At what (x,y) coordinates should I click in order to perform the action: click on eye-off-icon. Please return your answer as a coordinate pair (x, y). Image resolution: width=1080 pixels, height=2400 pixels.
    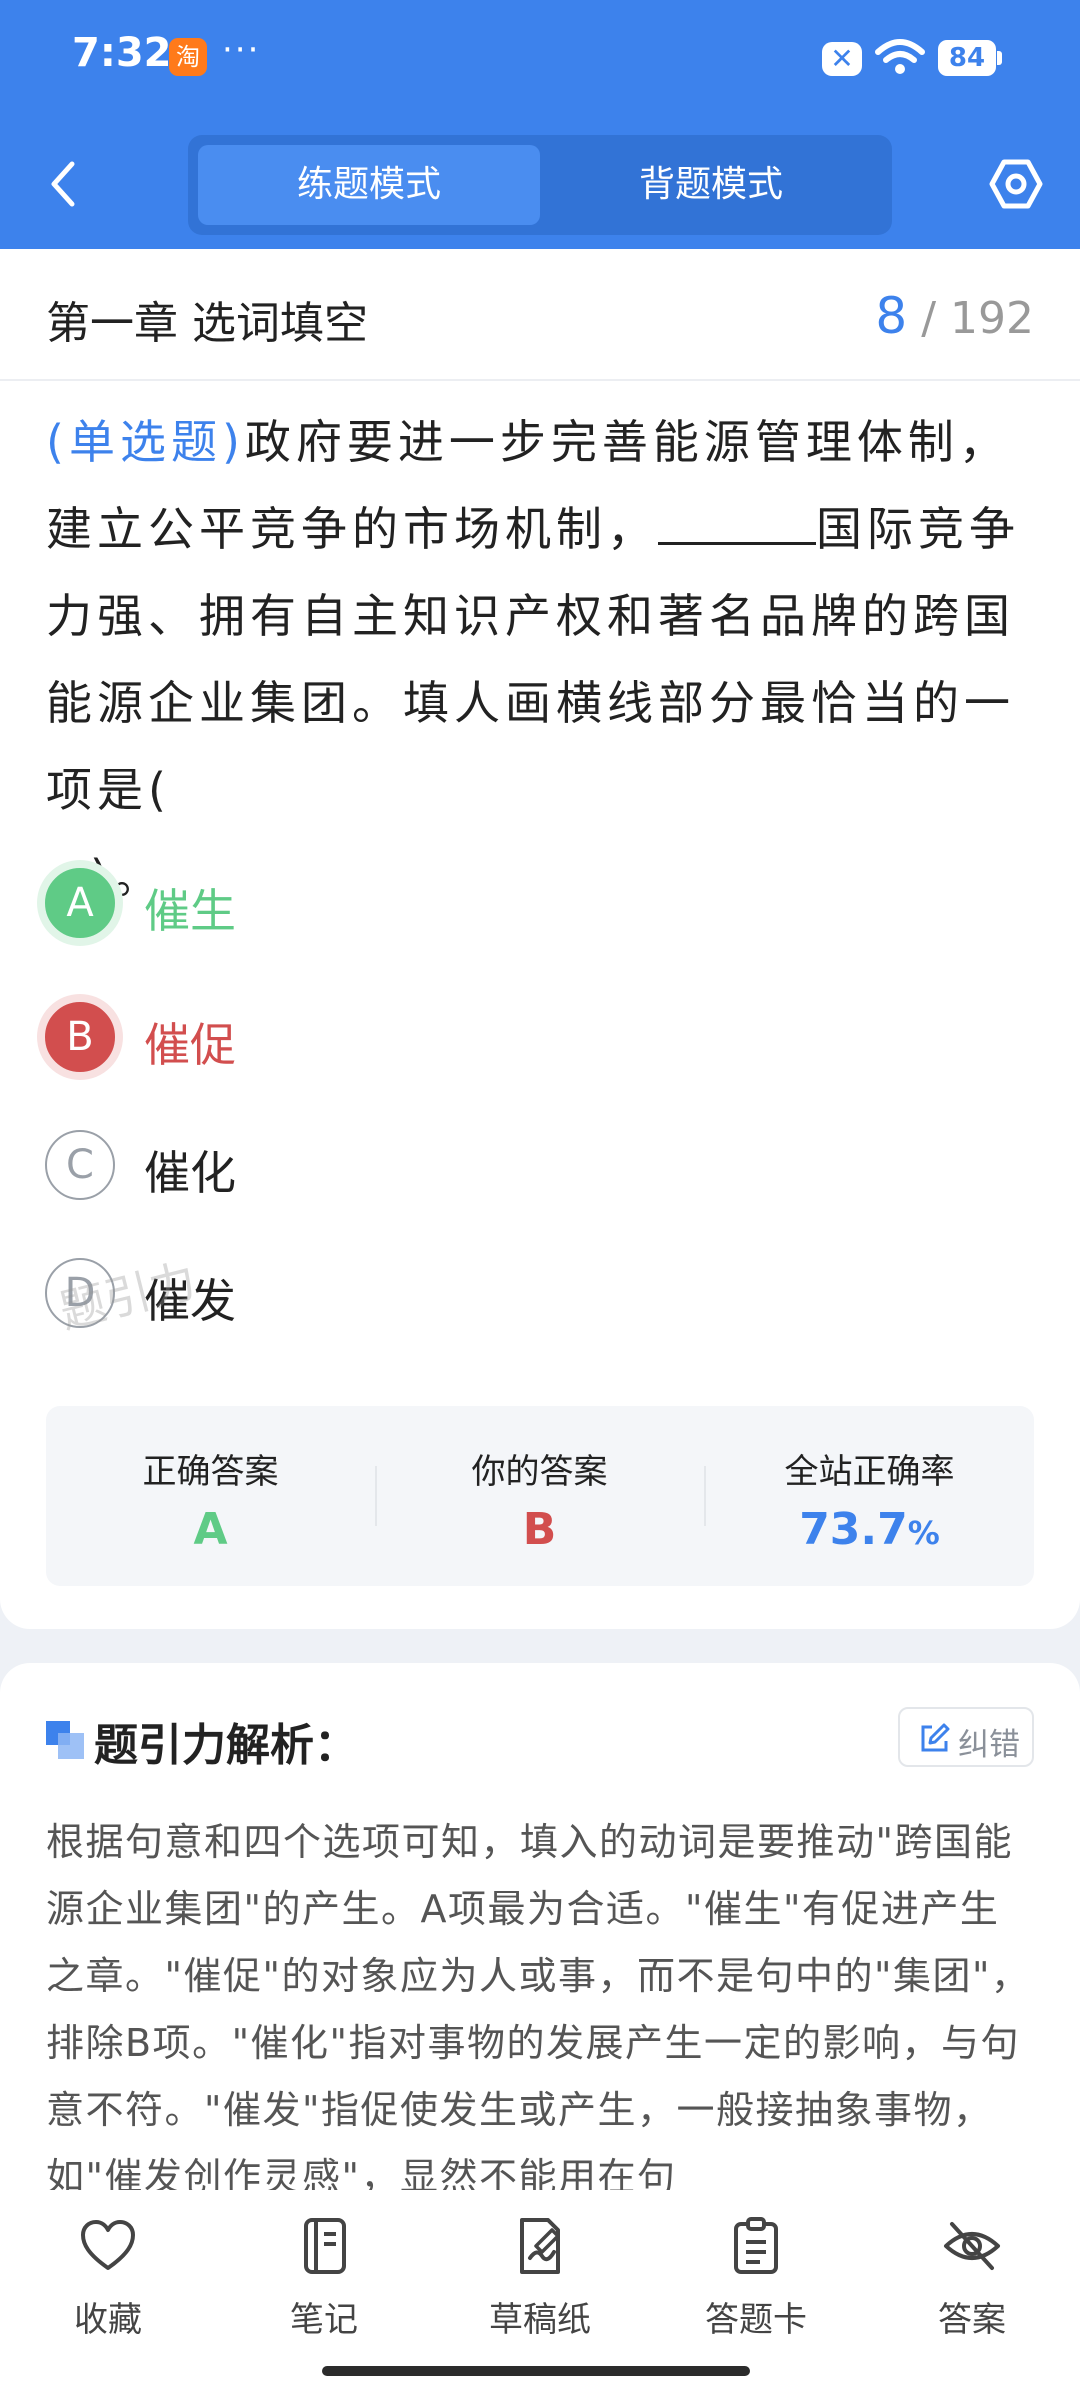
    Looking at the image, I should click on (972, 2246).